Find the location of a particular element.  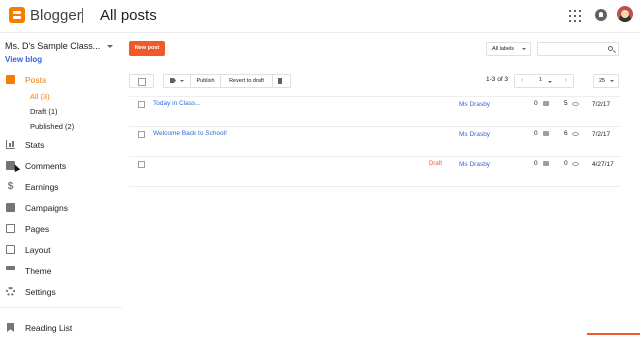

bookmark-icon is located at coordinates (10, 327).